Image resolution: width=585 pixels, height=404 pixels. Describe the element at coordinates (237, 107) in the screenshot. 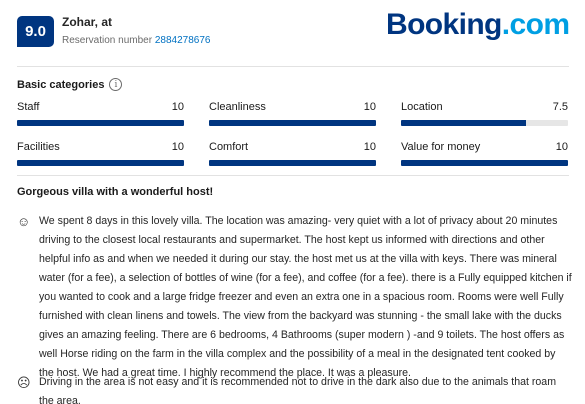

I see `category-label: Cleanliness` at that location.